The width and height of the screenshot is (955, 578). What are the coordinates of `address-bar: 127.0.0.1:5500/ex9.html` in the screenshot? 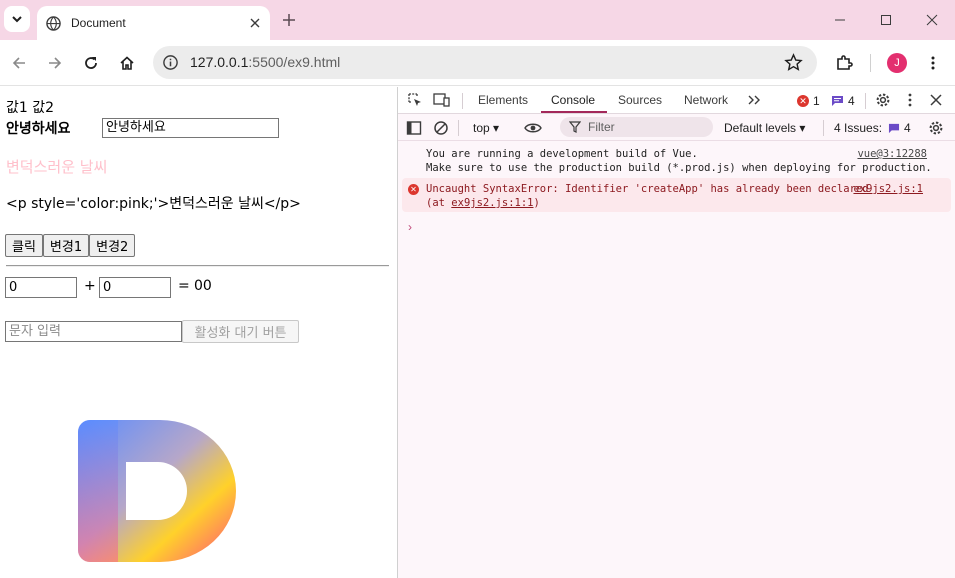 It's located at (485, 62).